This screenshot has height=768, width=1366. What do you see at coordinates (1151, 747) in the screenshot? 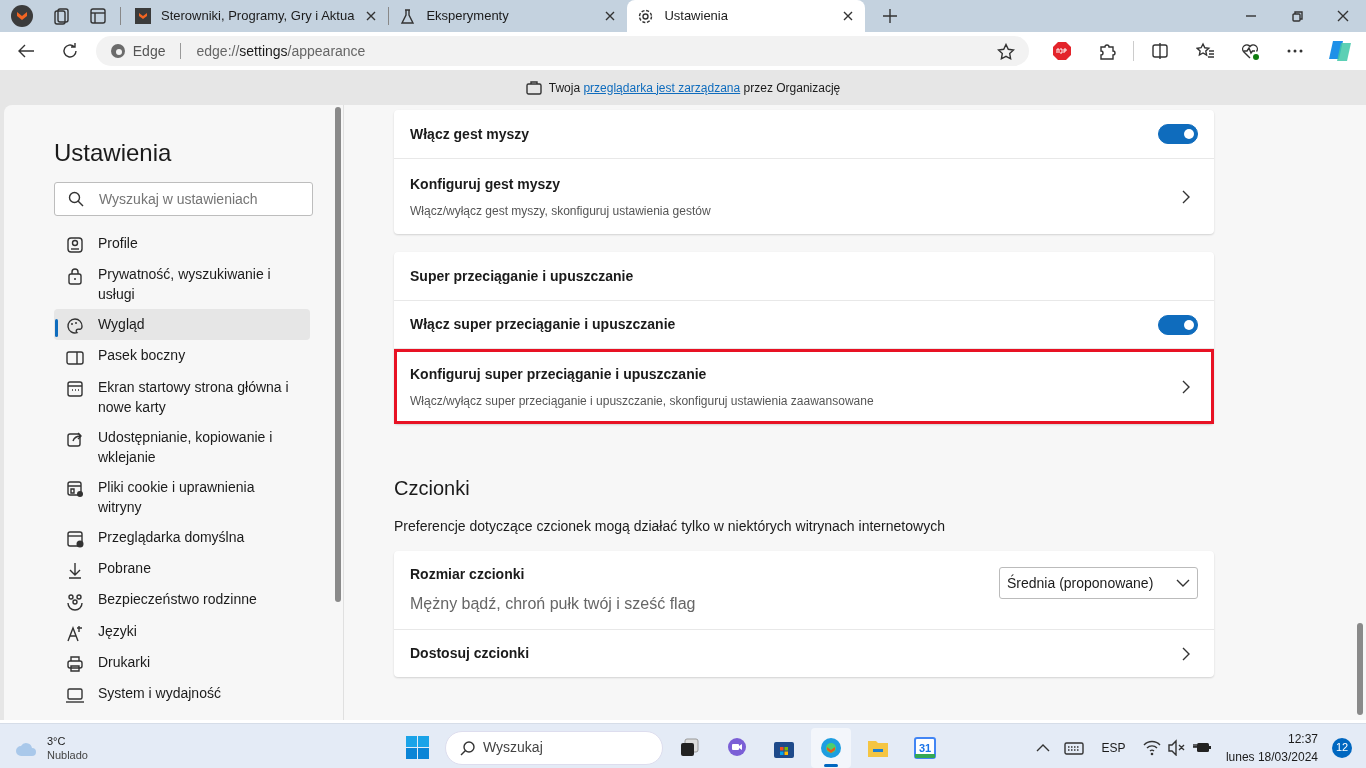
I see `wifi-icon` at bounding box center [1151, 747].